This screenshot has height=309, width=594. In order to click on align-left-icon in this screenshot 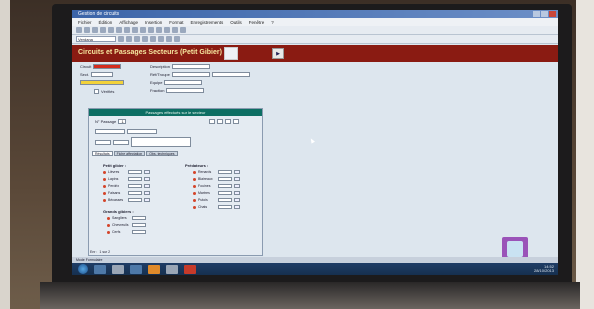, I will do `click(145, 39)`.